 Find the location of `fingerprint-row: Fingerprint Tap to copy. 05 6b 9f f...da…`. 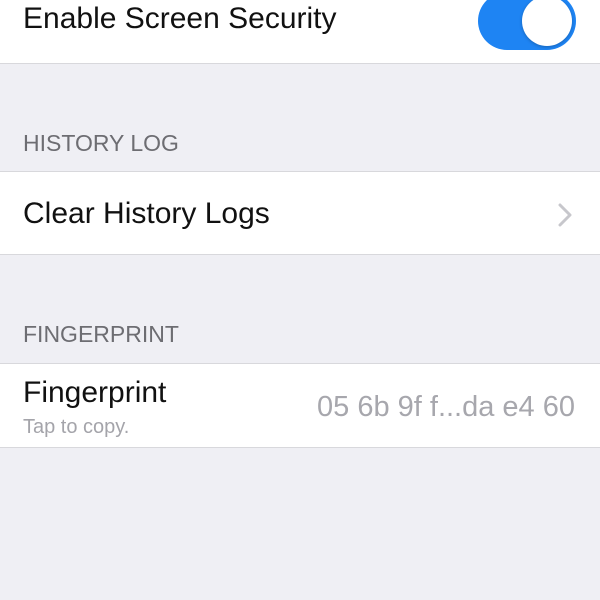

fingerprint-row: Fingerprint Tap to copy. 05 6b 9f f...da… is located at coordinates (300, 405).